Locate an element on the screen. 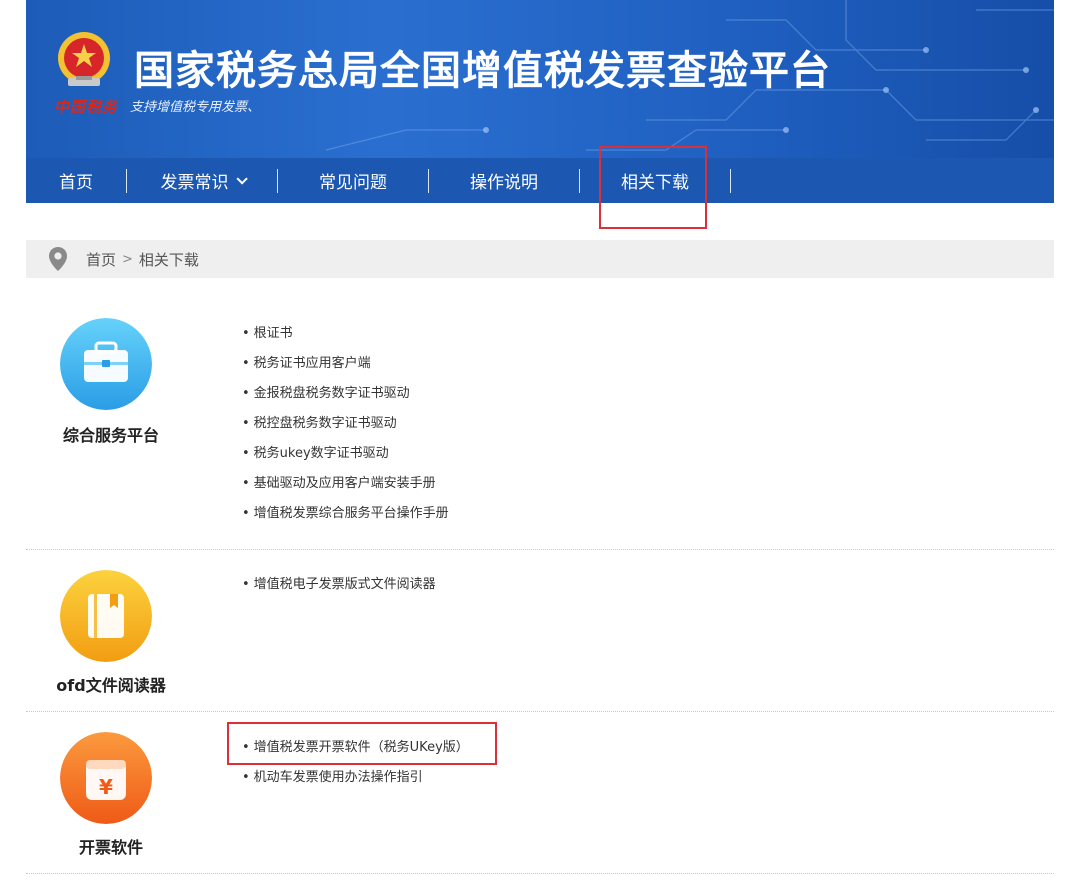 The image size is (1068, 892). download-link: 税控盘税务数字证书驱动 is located at coordinates (345, 429).